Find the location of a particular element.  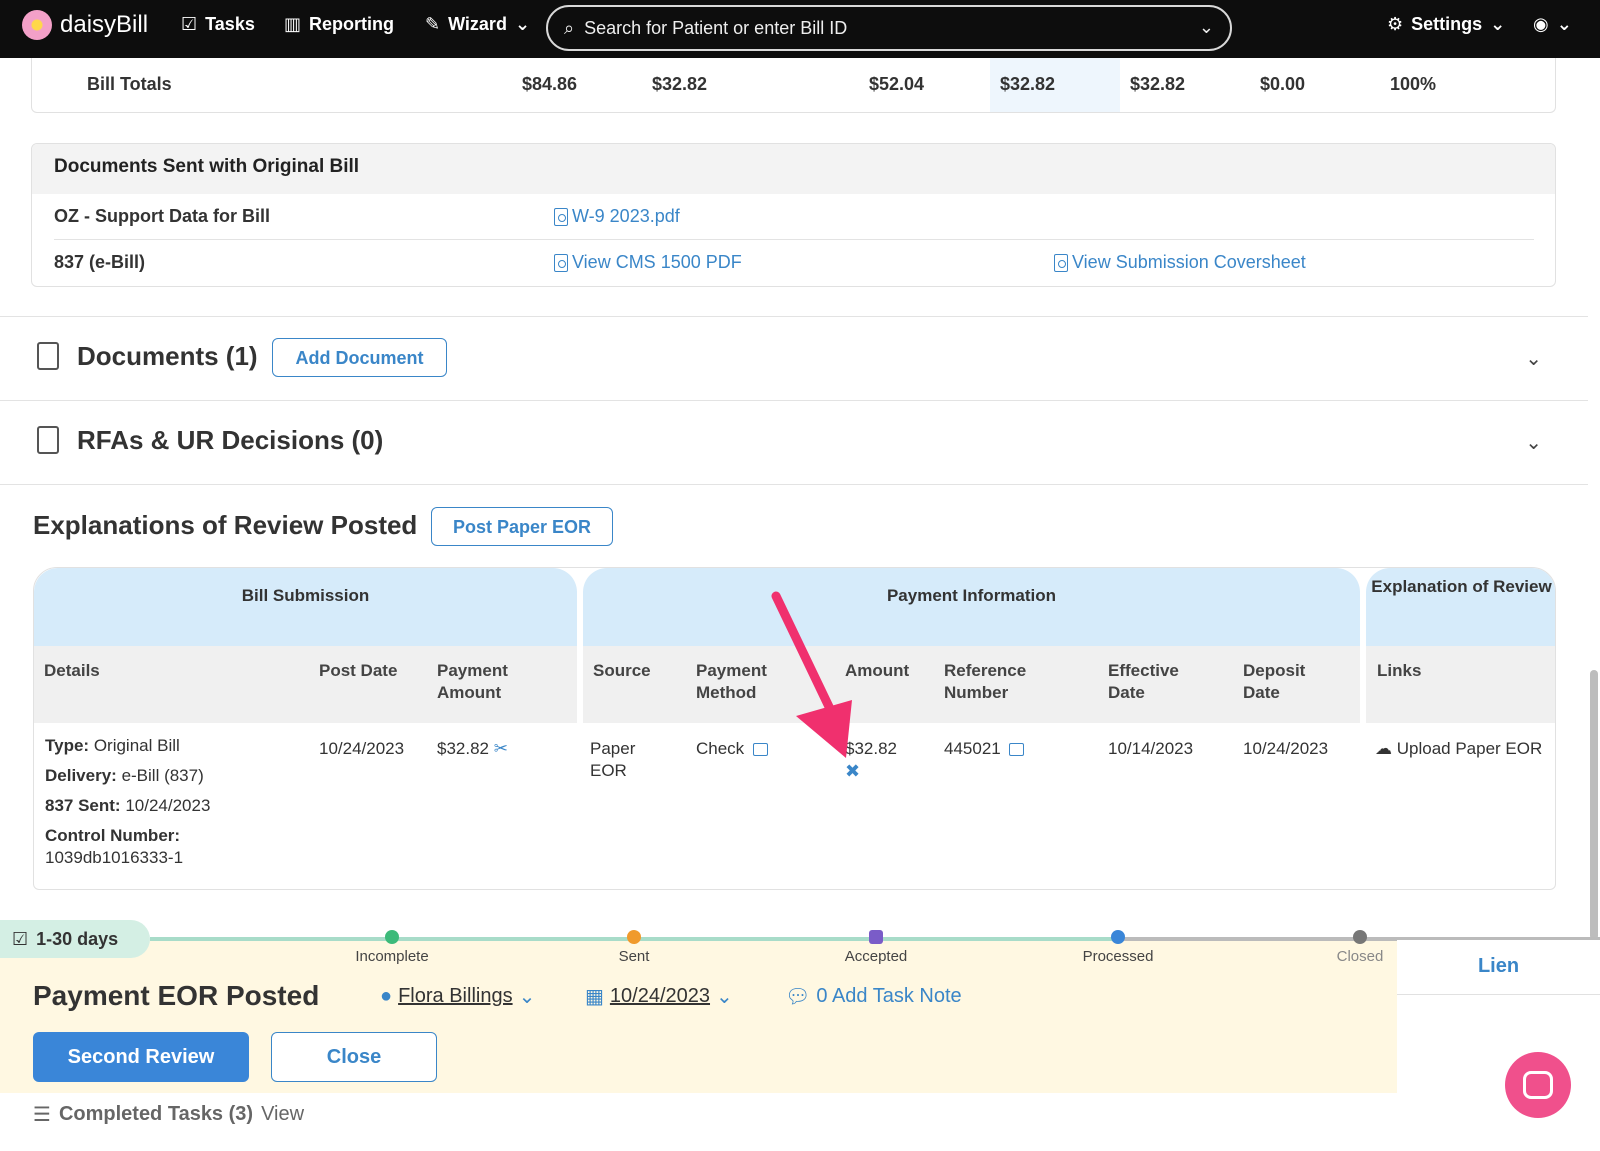

add-task-note-link: 💬︎ 0 Add Task Note is located at coordinates (873, 996).